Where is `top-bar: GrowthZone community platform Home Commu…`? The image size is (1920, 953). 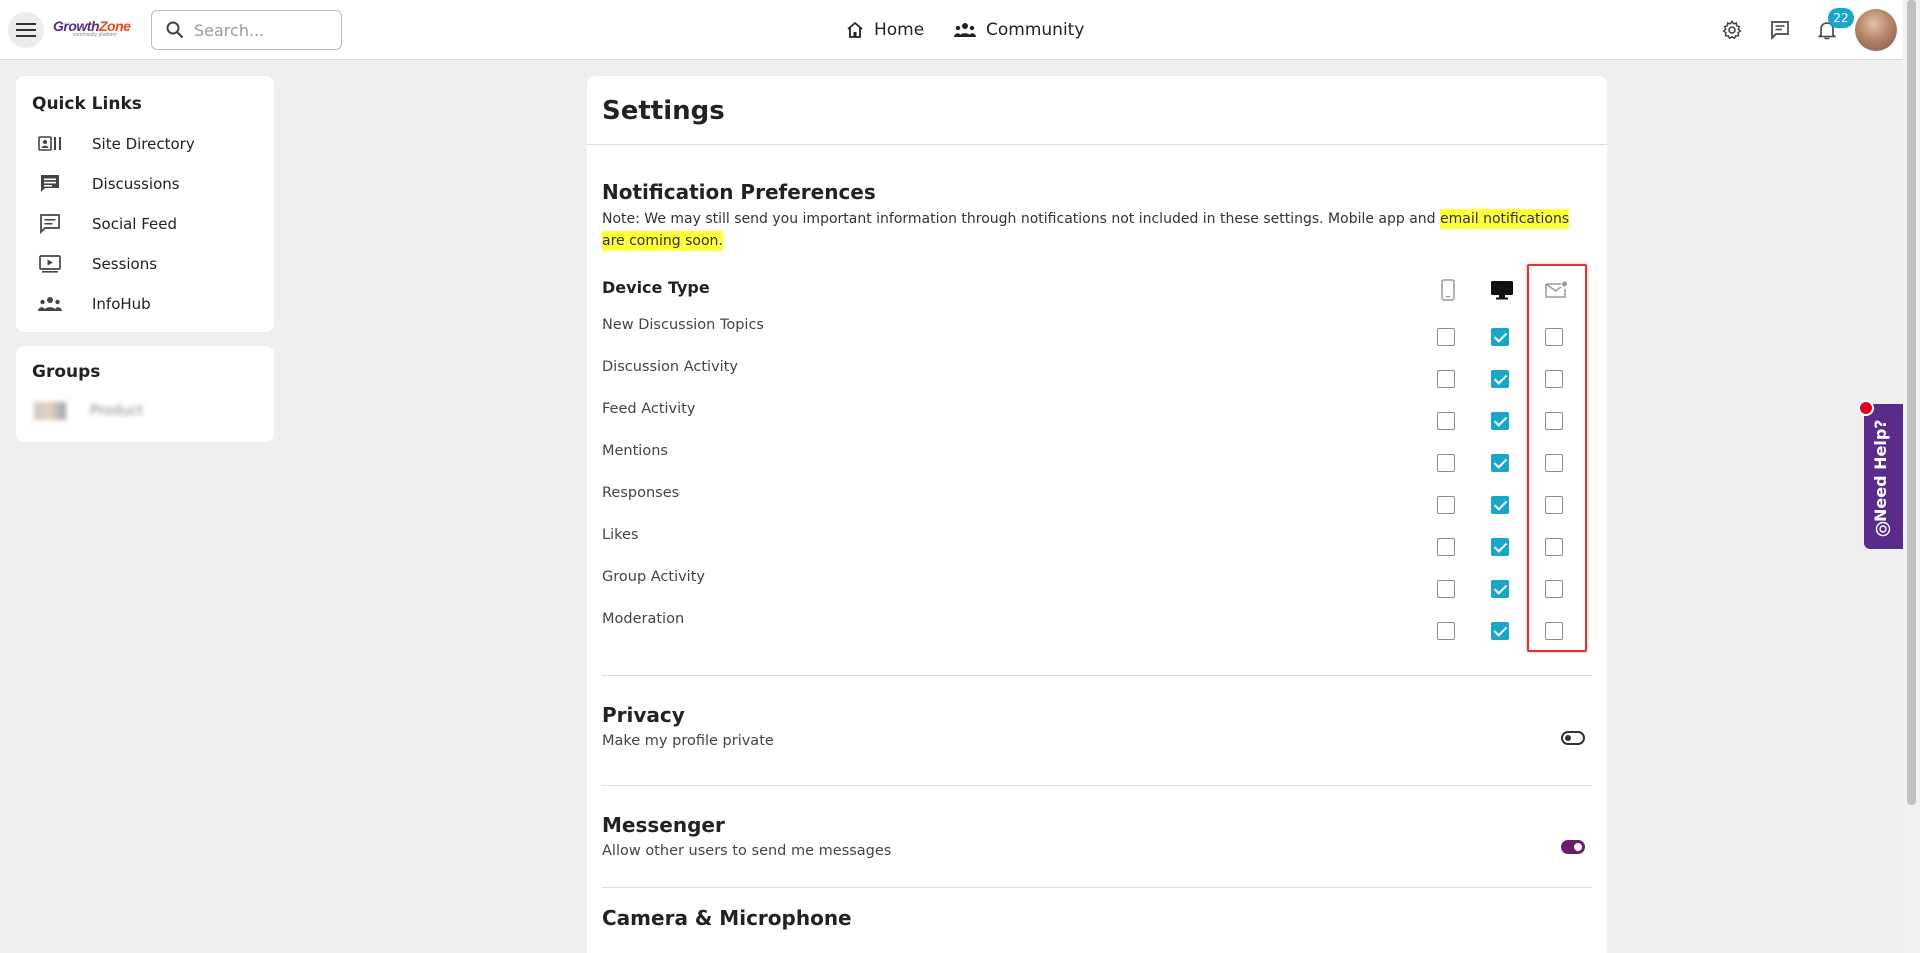 top-bar: GrowthZone community platform Home Commu… is located at coordinates (951, 30).